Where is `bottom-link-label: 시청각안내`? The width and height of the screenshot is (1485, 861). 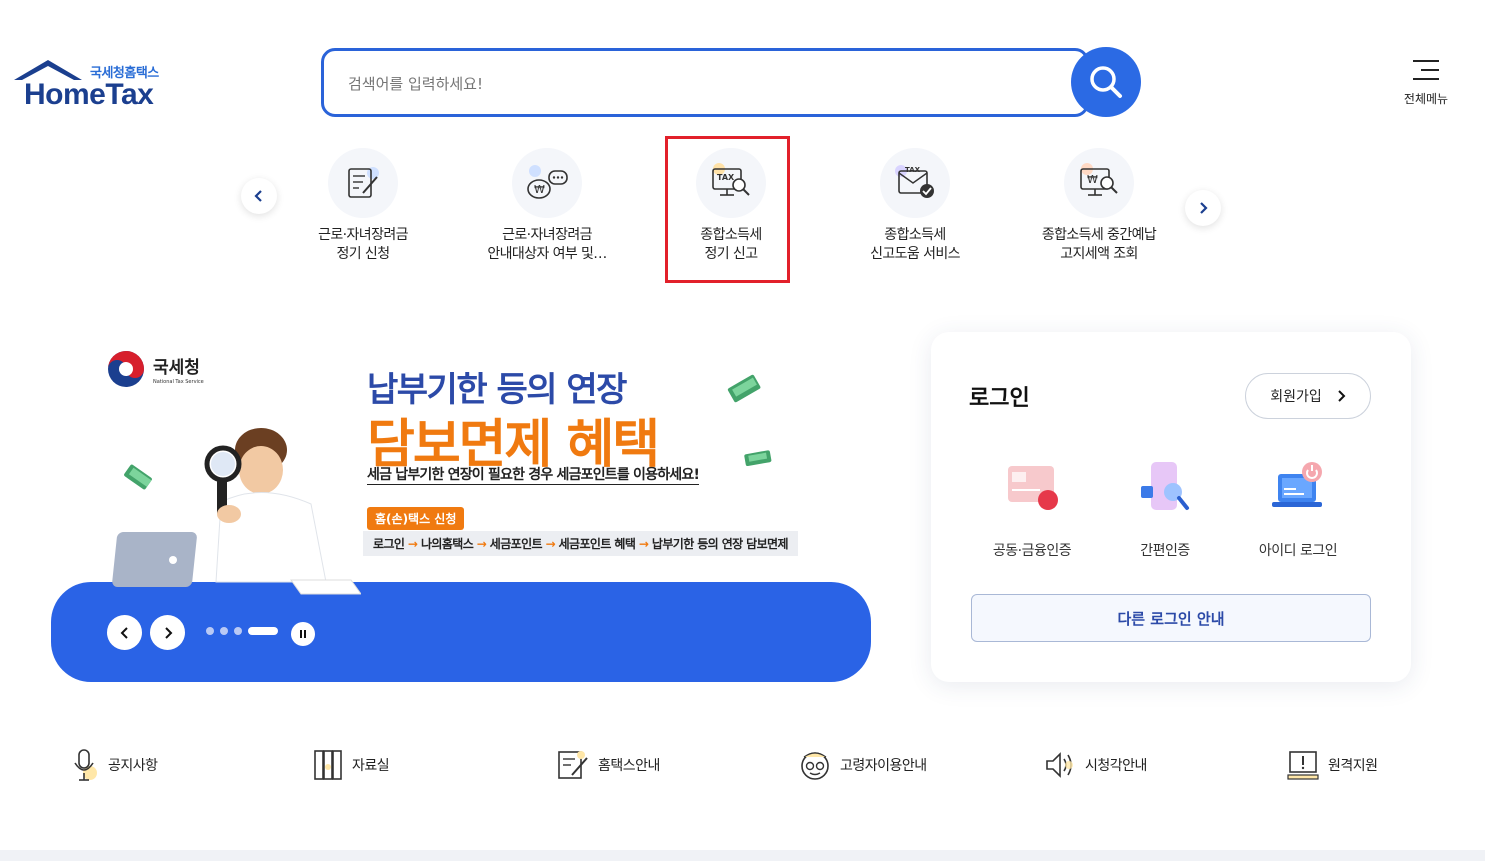
bottom-link-label: 시청각안내 is located at coordinates (1116, 766).